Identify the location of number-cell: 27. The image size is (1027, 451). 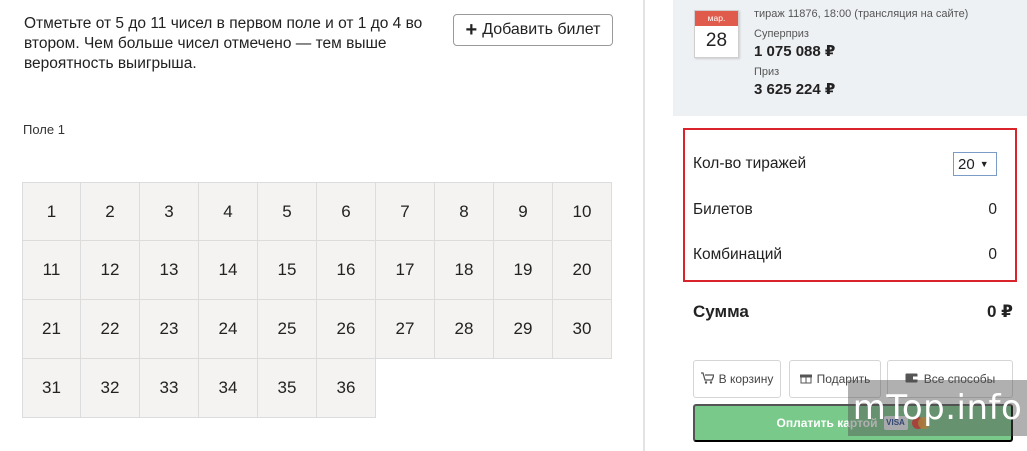
(405, 329).